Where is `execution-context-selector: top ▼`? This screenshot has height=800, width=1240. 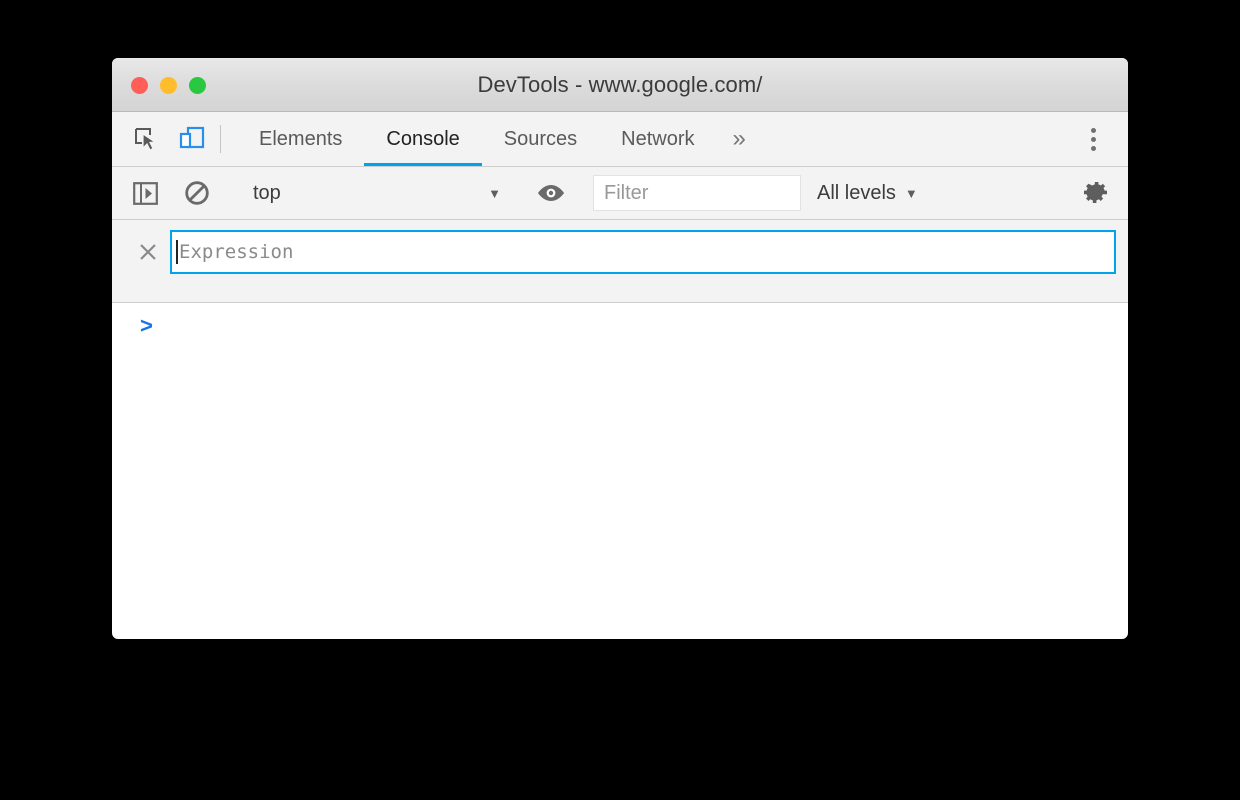 execution-context-selector: top ▼ is located at coordinates (375, 193).